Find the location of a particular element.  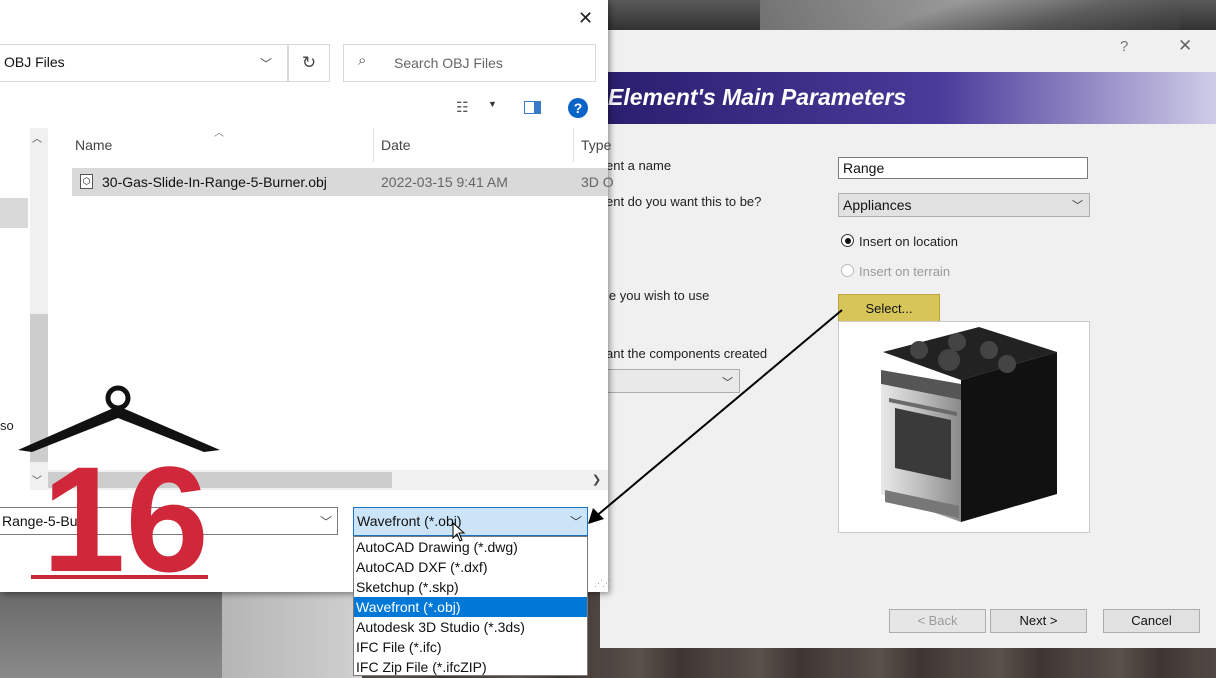

next-button: Next > is located at coordinates (1038, 621).